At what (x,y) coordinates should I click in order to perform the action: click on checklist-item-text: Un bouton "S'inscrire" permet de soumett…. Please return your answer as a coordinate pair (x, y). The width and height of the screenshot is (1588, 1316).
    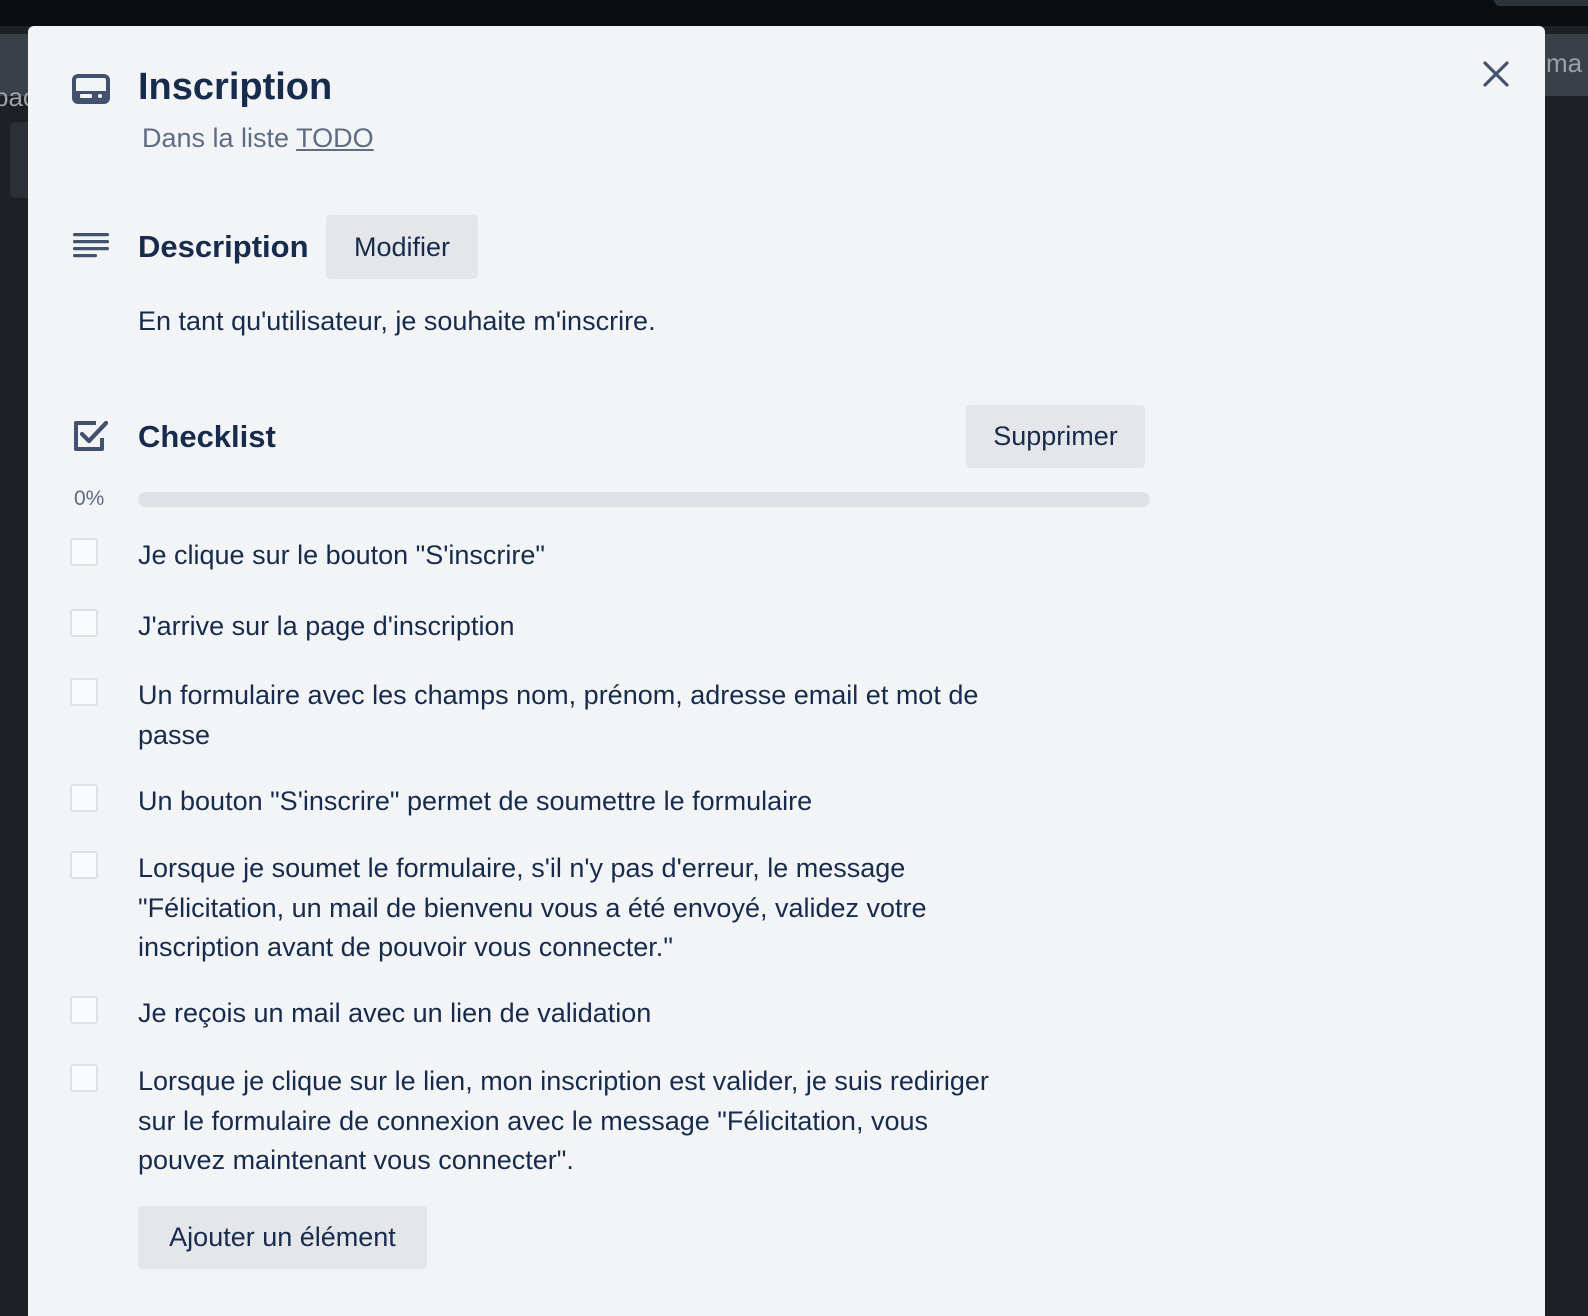
    Looking at the image, I should click on (568, 802).